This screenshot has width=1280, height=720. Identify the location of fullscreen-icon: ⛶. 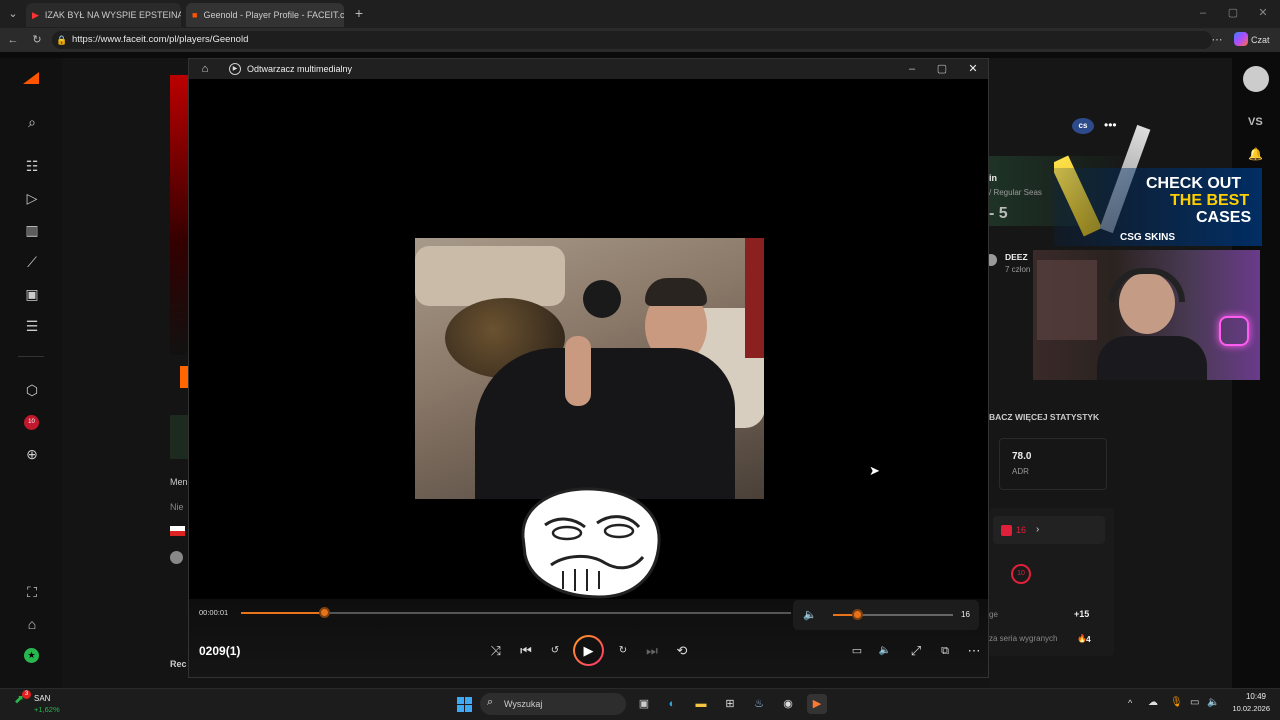
(32, 592).